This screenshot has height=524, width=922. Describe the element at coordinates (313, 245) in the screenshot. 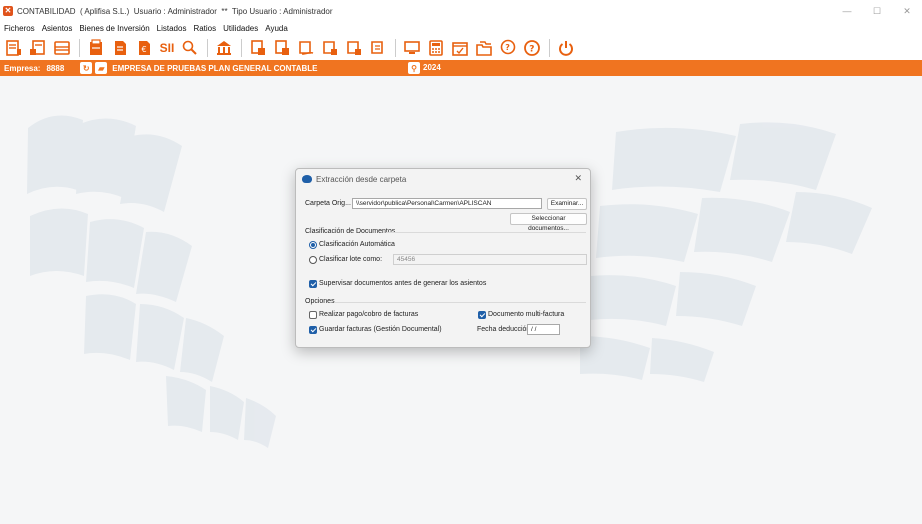

I see `radio-clasificacion-automatica` at that location.